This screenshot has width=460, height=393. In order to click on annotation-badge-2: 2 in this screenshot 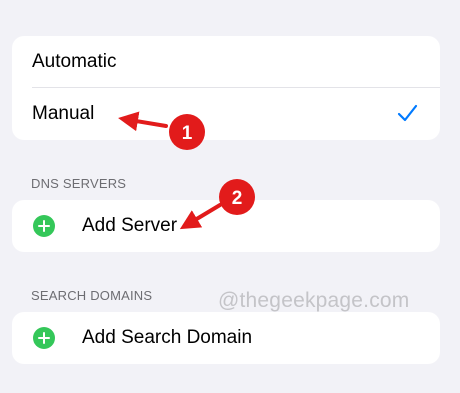, I will do `click(237, 197)`.